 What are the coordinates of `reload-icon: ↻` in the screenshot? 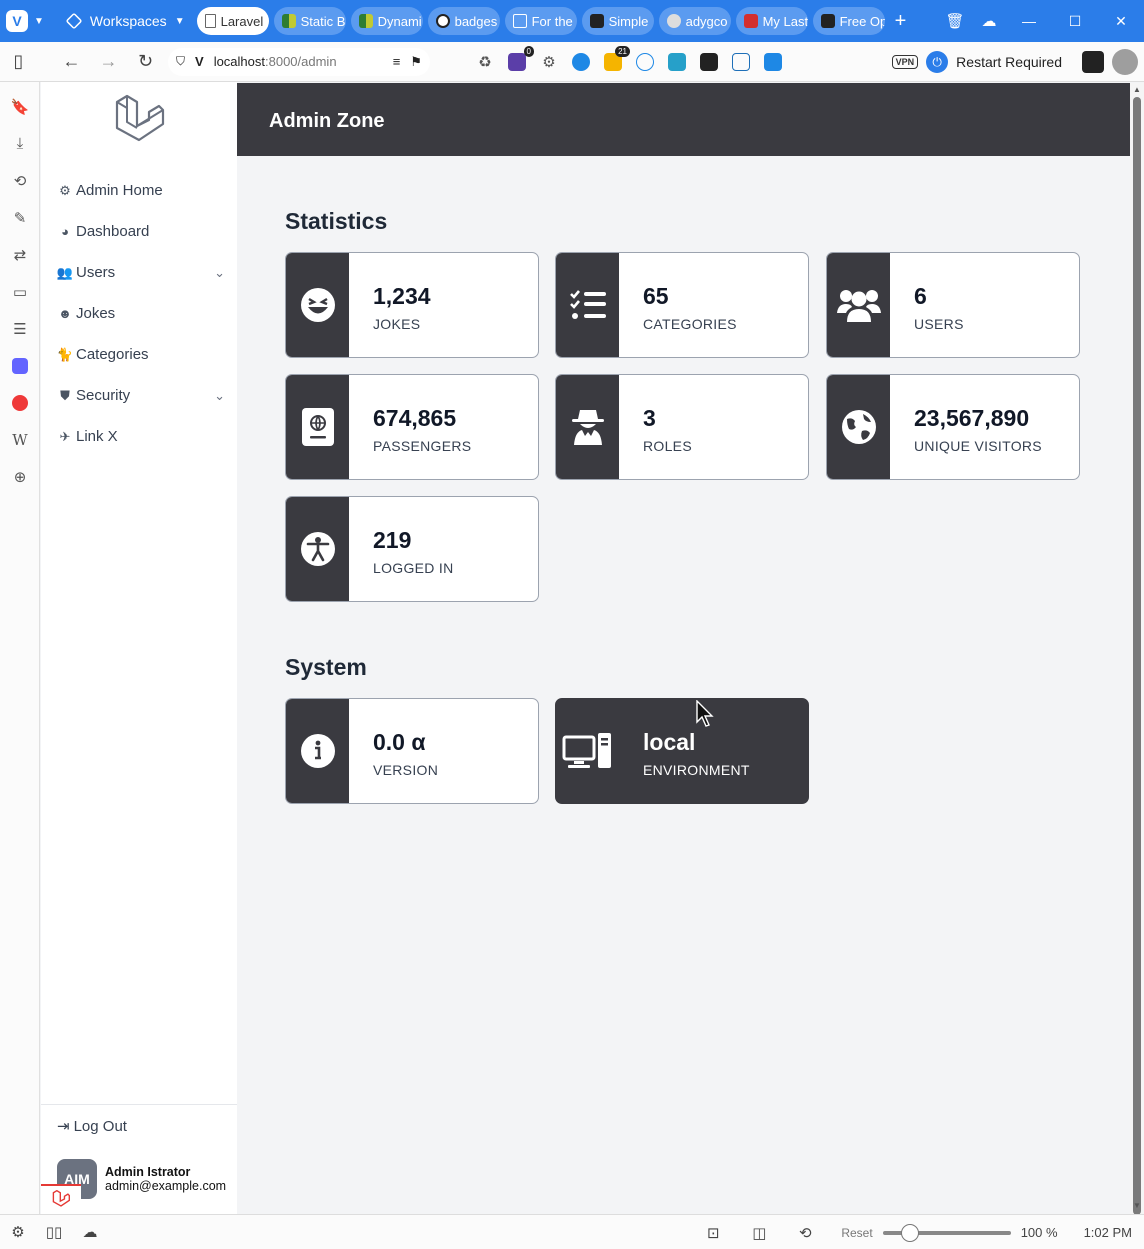 It's located at (145, 61).